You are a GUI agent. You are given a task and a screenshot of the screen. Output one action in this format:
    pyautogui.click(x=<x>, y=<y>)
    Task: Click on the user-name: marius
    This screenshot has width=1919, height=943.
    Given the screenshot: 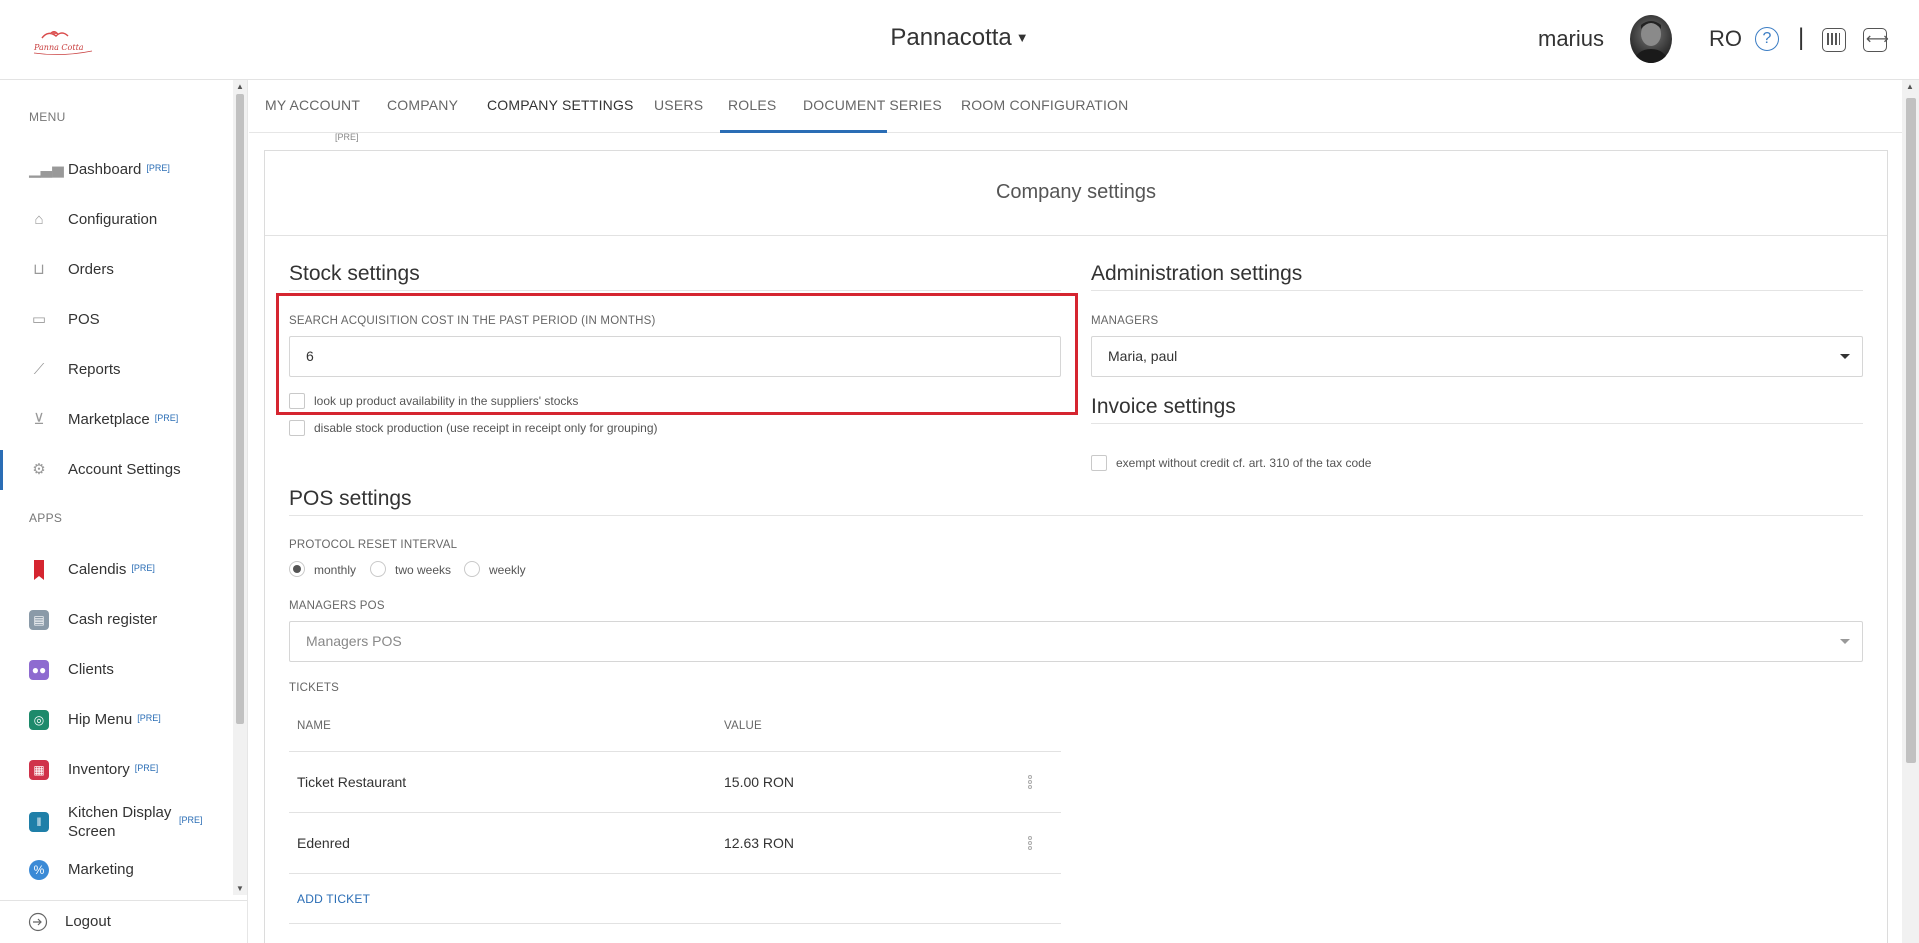 What is the action you would take?
    pyautogui.click(x=1571, y=39)
    